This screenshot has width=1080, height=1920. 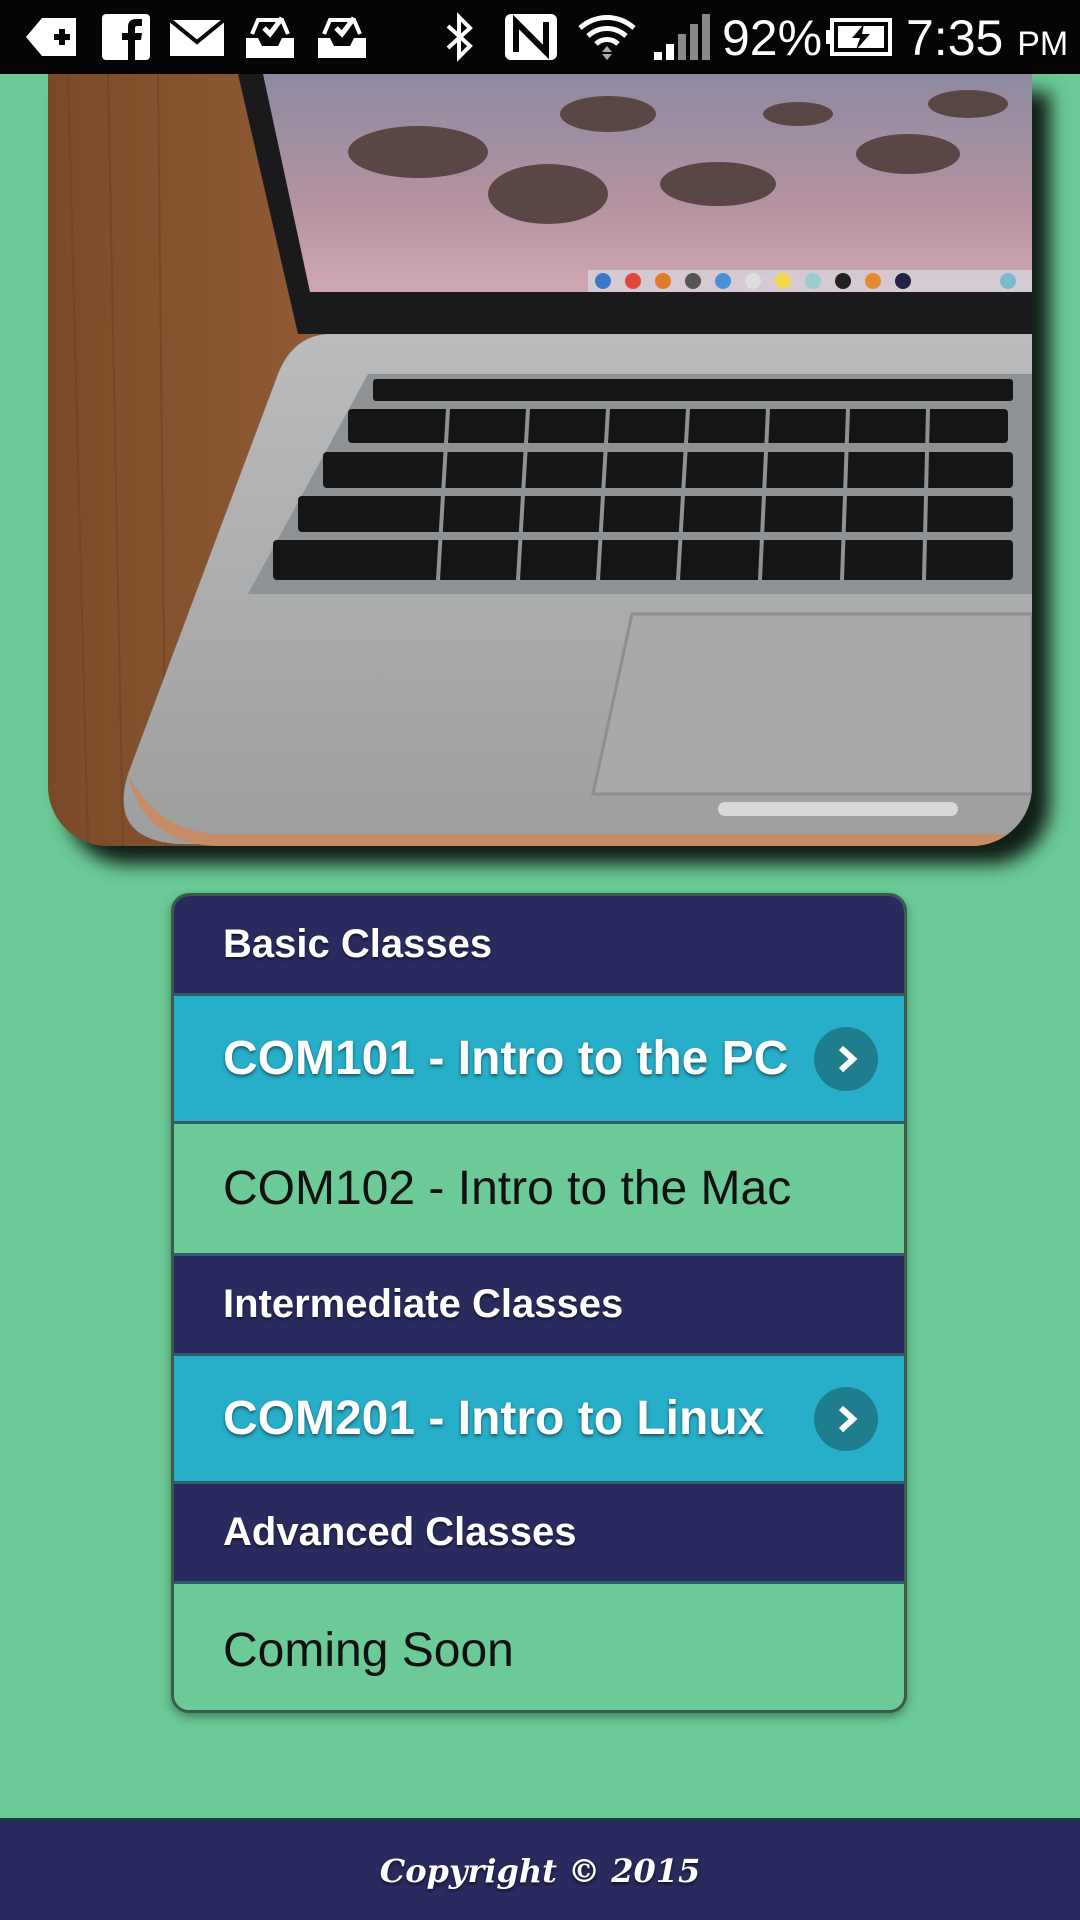 What do you see at coordinates (197, 37) in the screenshot?
I see `mail-icon` at bounding box center [197, 37].